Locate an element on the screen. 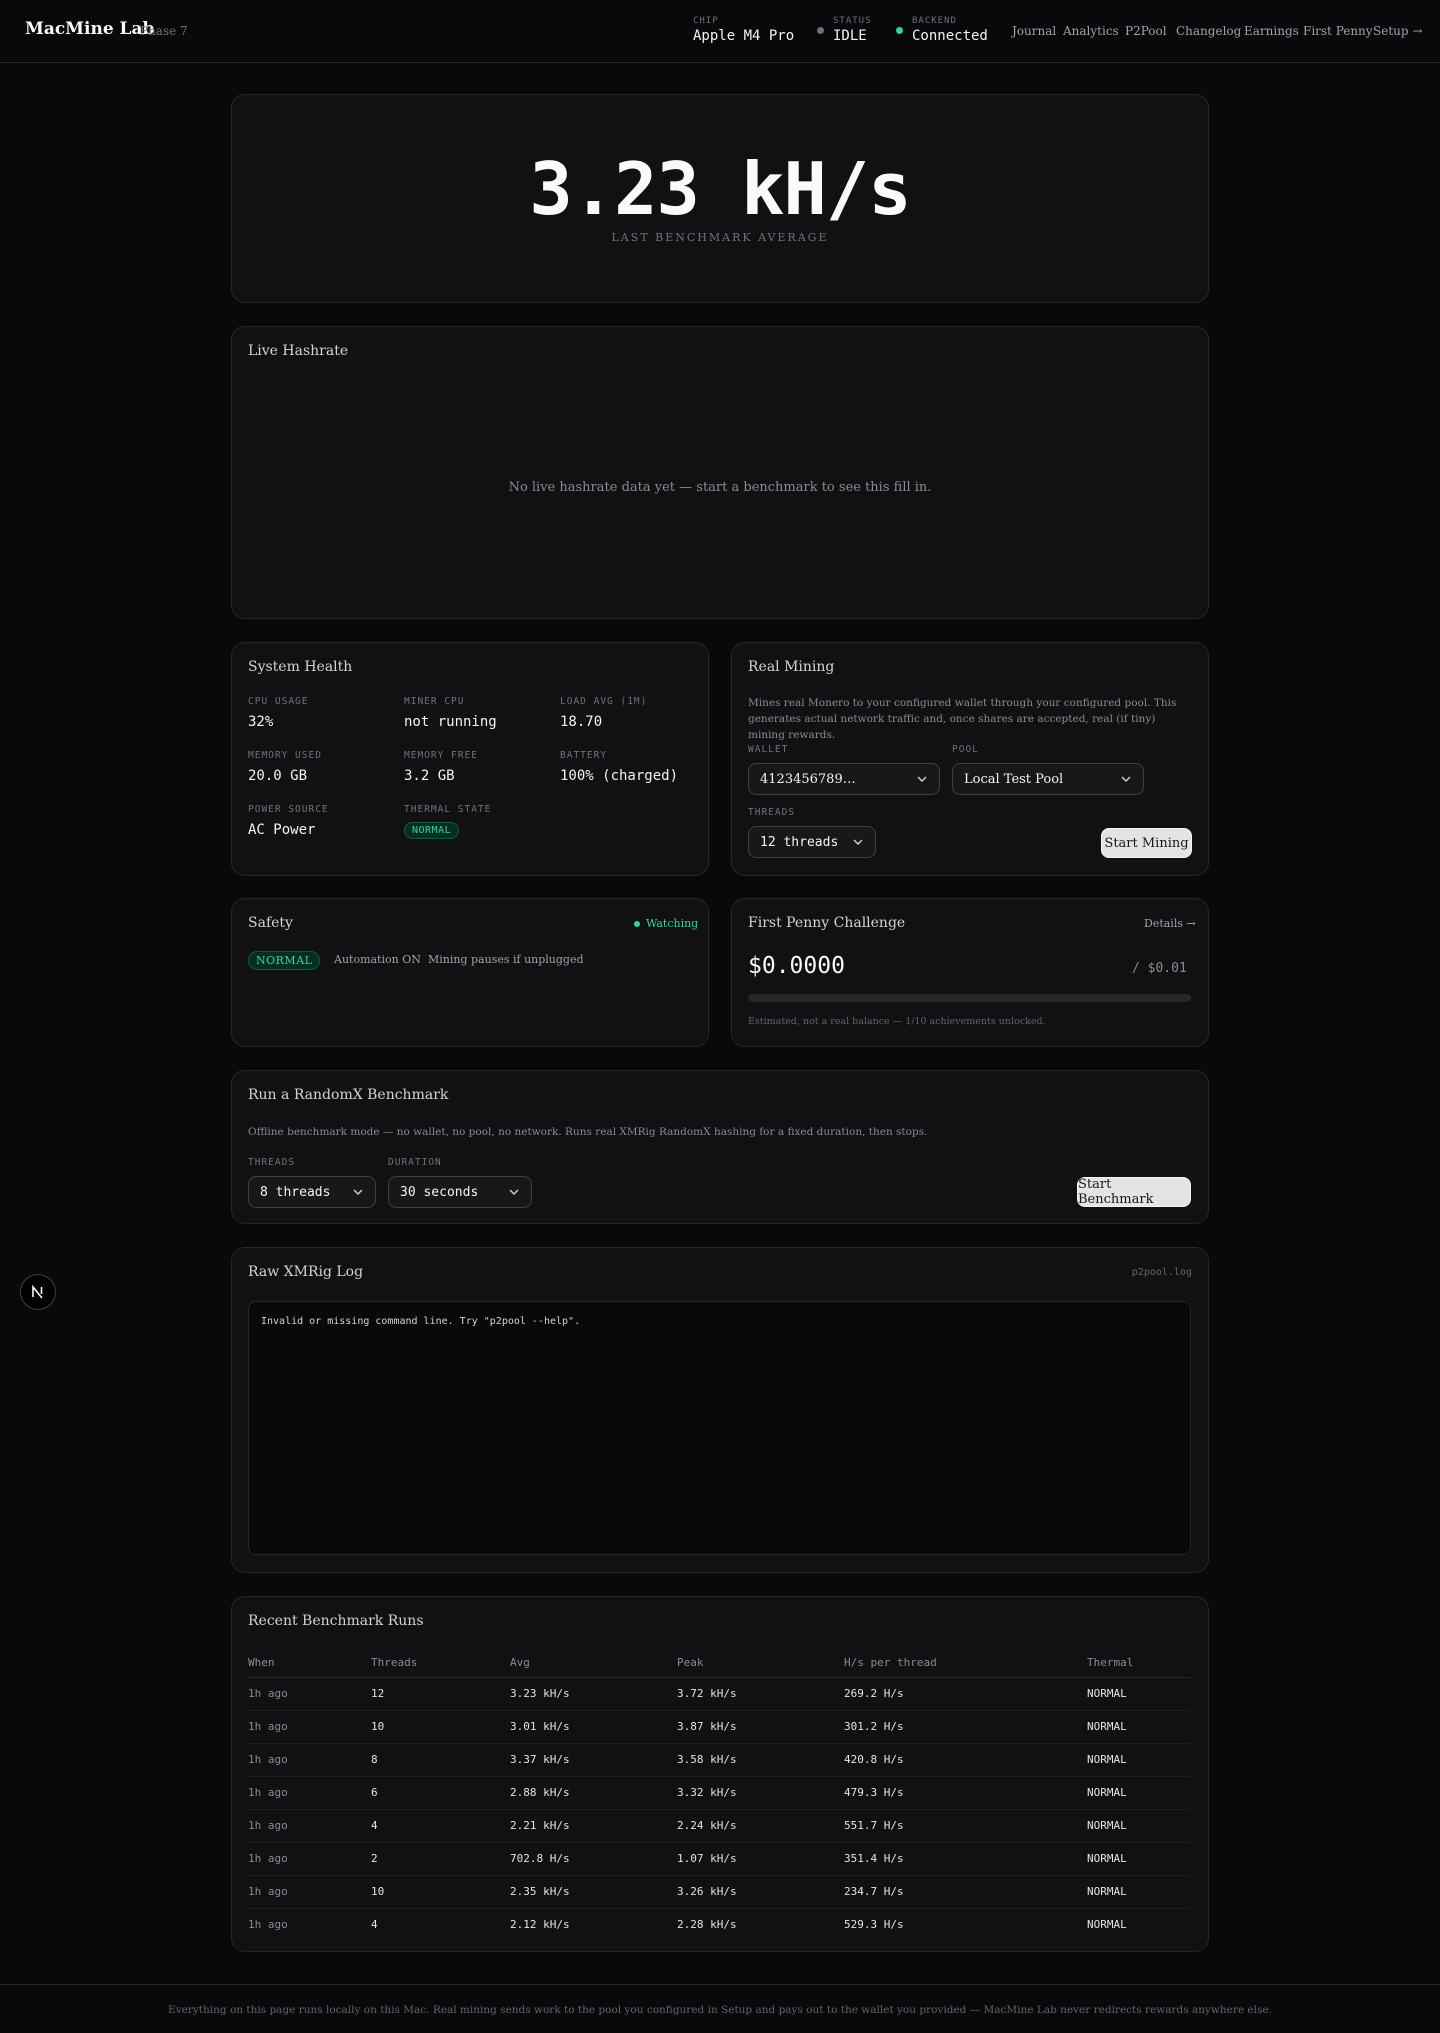 The image size is (1440, 2033). duration-label: DURATION is located at coordinates (415, 1162).